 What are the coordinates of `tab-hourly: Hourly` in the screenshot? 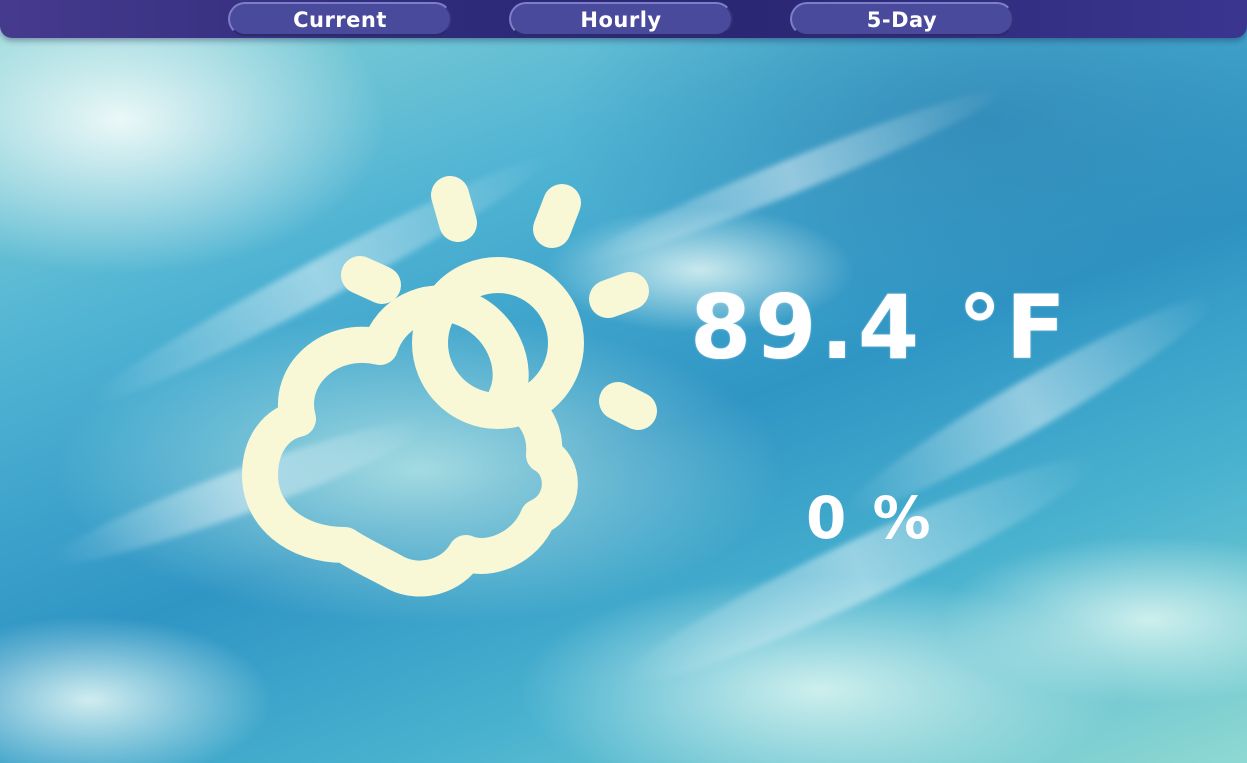 It's located at (621, 19).